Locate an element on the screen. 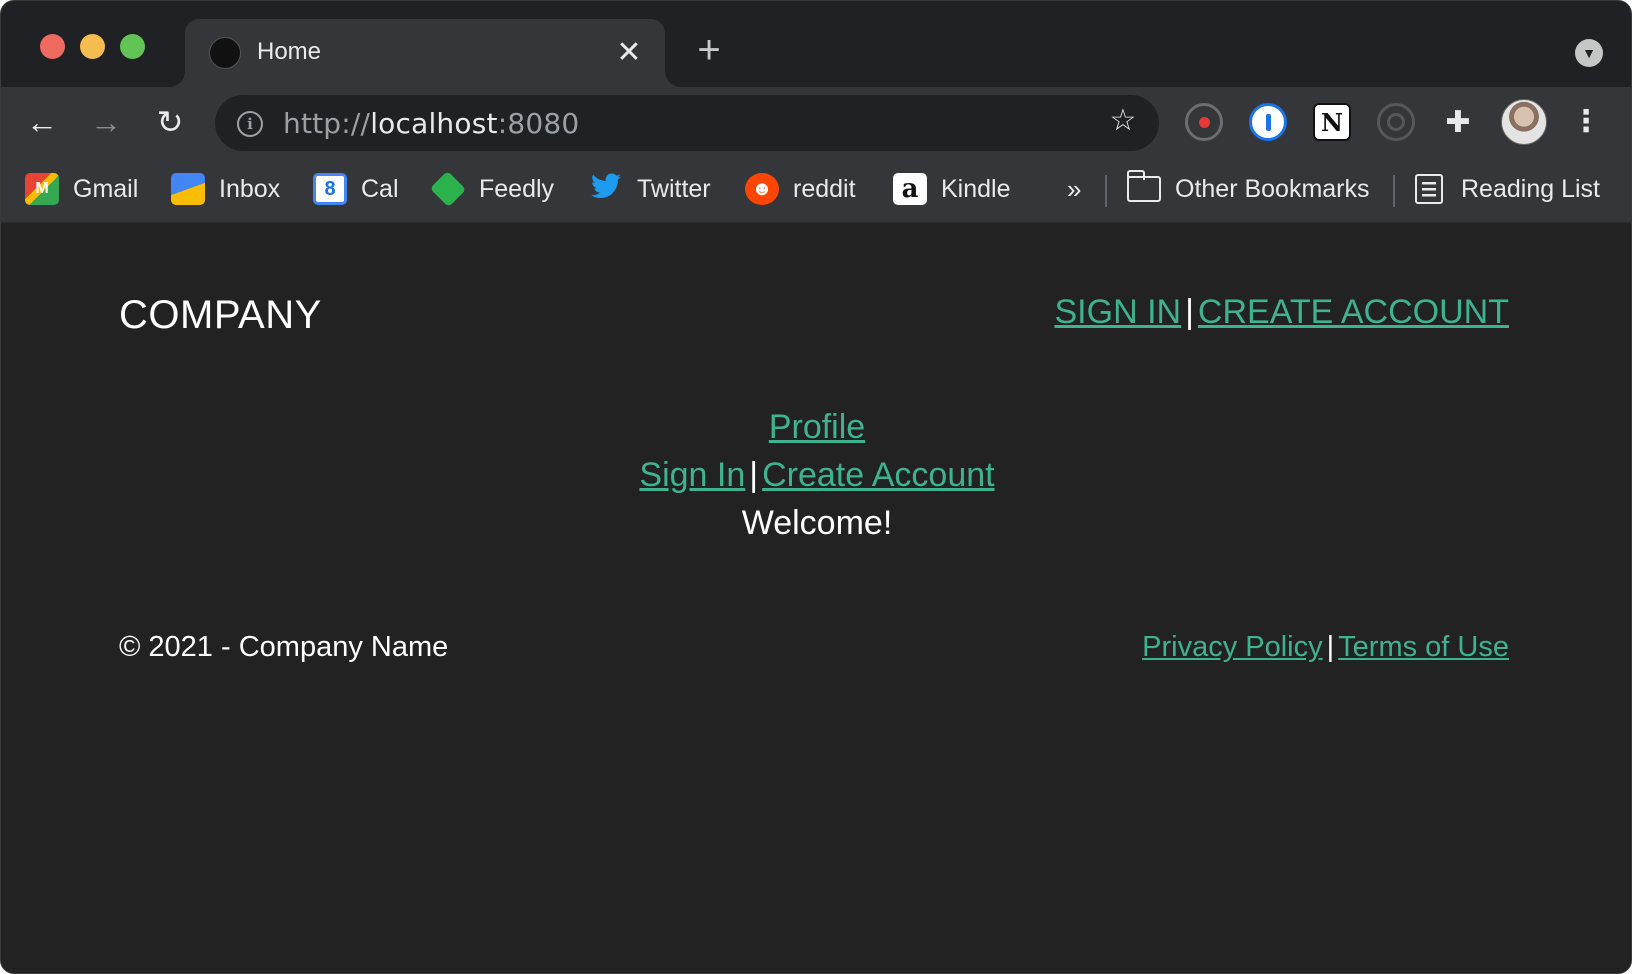 This screenshot has height=974, width=1632. bookmark-reddit: ☻ reddit is located at coordinates (800, 189).